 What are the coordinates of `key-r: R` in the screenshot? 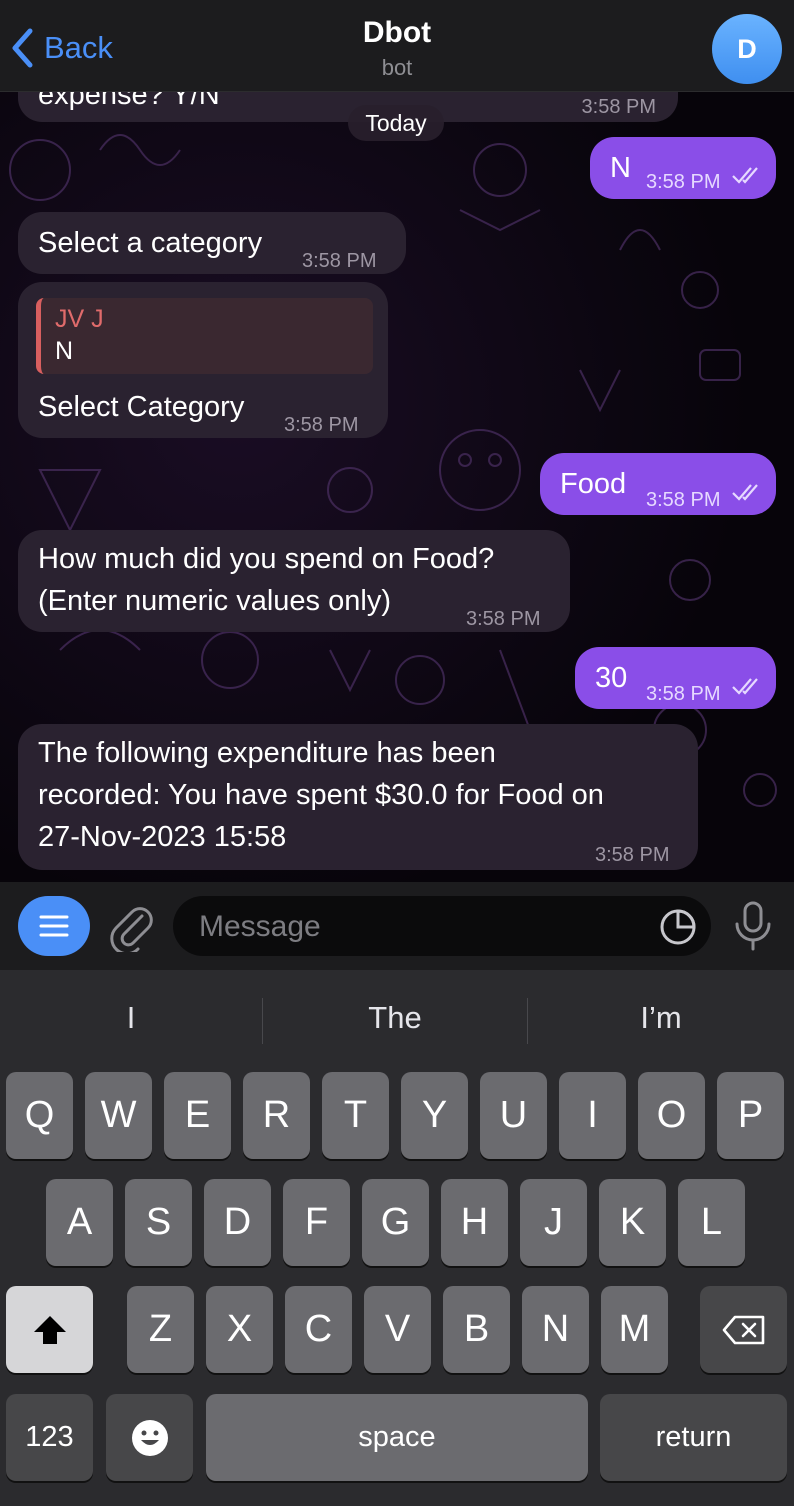 It's located at (276, 1115).